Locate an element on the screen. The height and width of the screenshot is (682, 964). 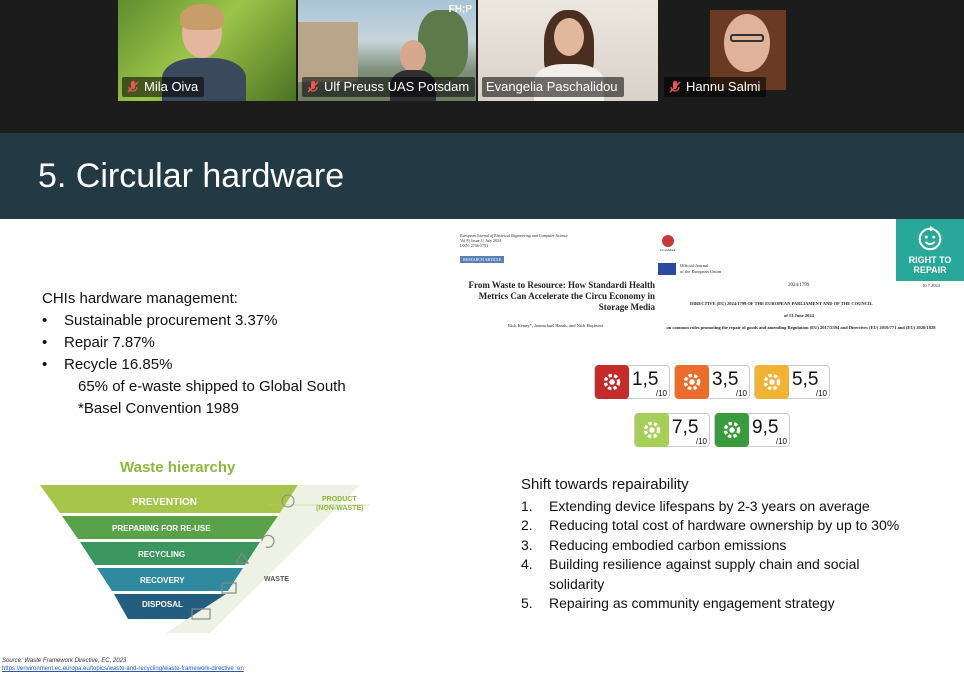
repair-score-badge: 3,5/10 is located at coordinates (712, 382).